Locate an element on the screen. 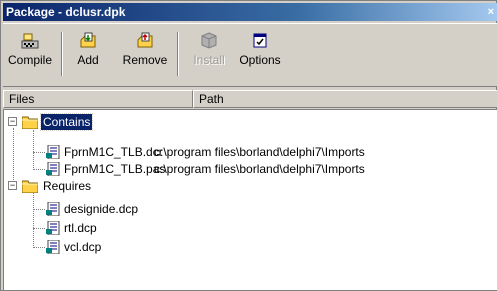 The width and height of the screenshot is (497, 291). install-label: Install is located at coordinates (209, 60).